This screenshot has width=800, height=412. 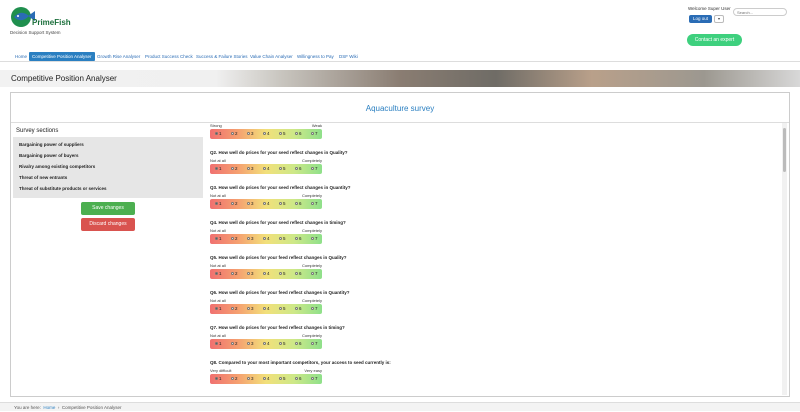 I want to click on user-menu-chevron-down-icon: ▾, so click(x=719, y=19).